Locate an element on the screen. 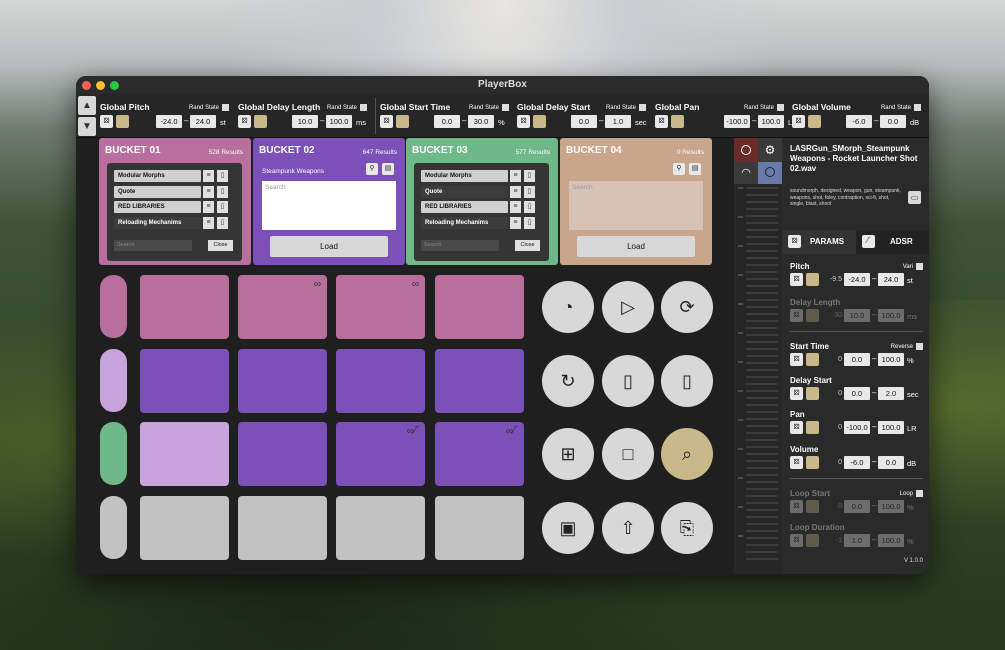 The image size is (1005, 650). sound-pad: ∞⁄‾ is located at coordinates (380, 454).